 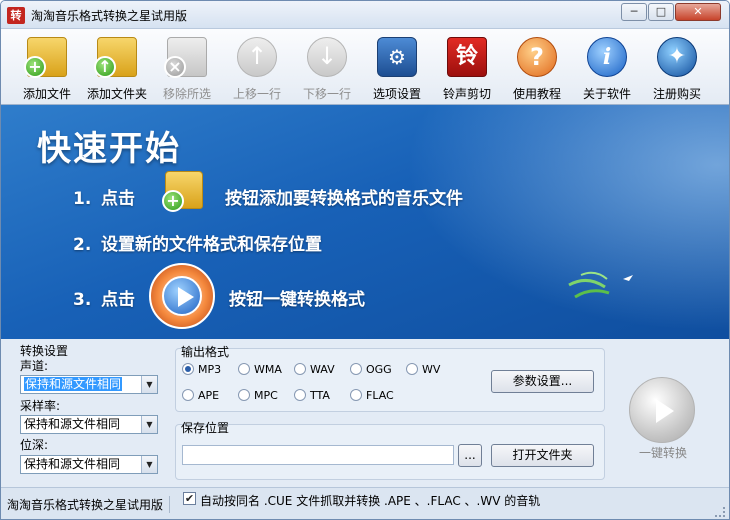 I want to click on add-folder-button: ↑ 添加文件夹, so click(x=117, y=68).